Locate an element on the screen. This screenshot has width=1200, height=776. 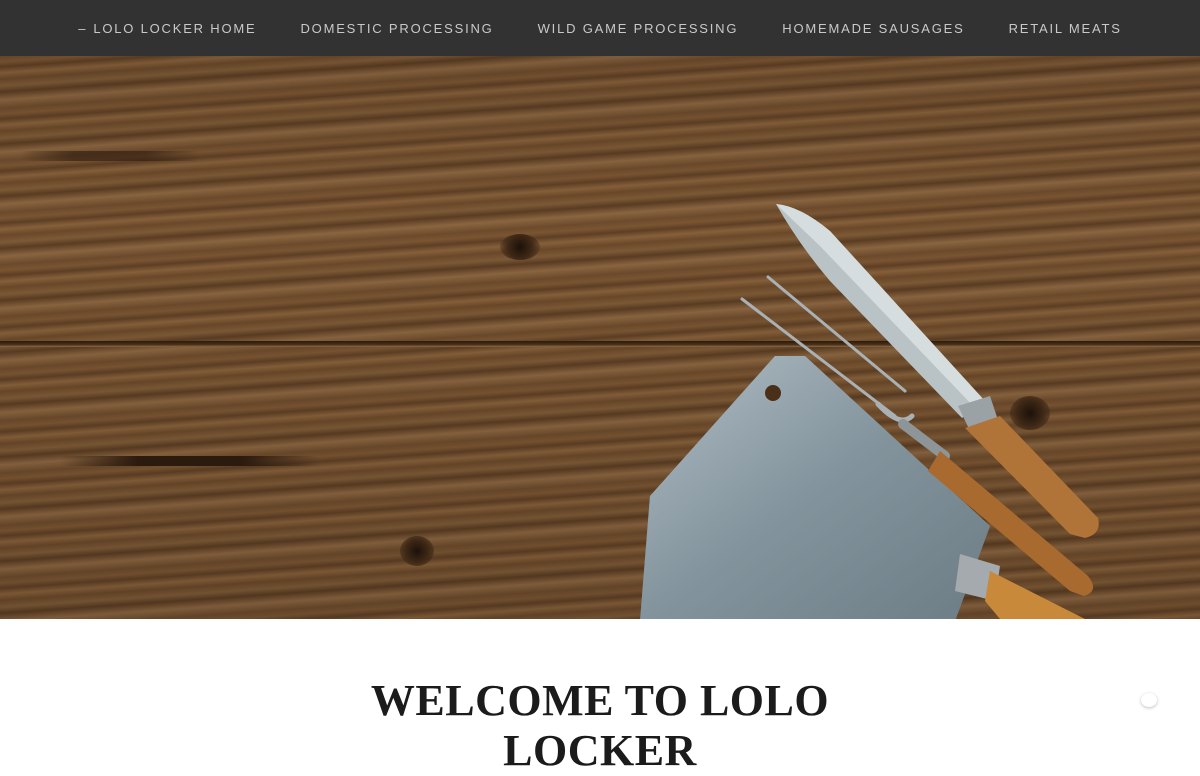
nav-item-label: RETAIL MEATS is located at coordinates (1065, 28).